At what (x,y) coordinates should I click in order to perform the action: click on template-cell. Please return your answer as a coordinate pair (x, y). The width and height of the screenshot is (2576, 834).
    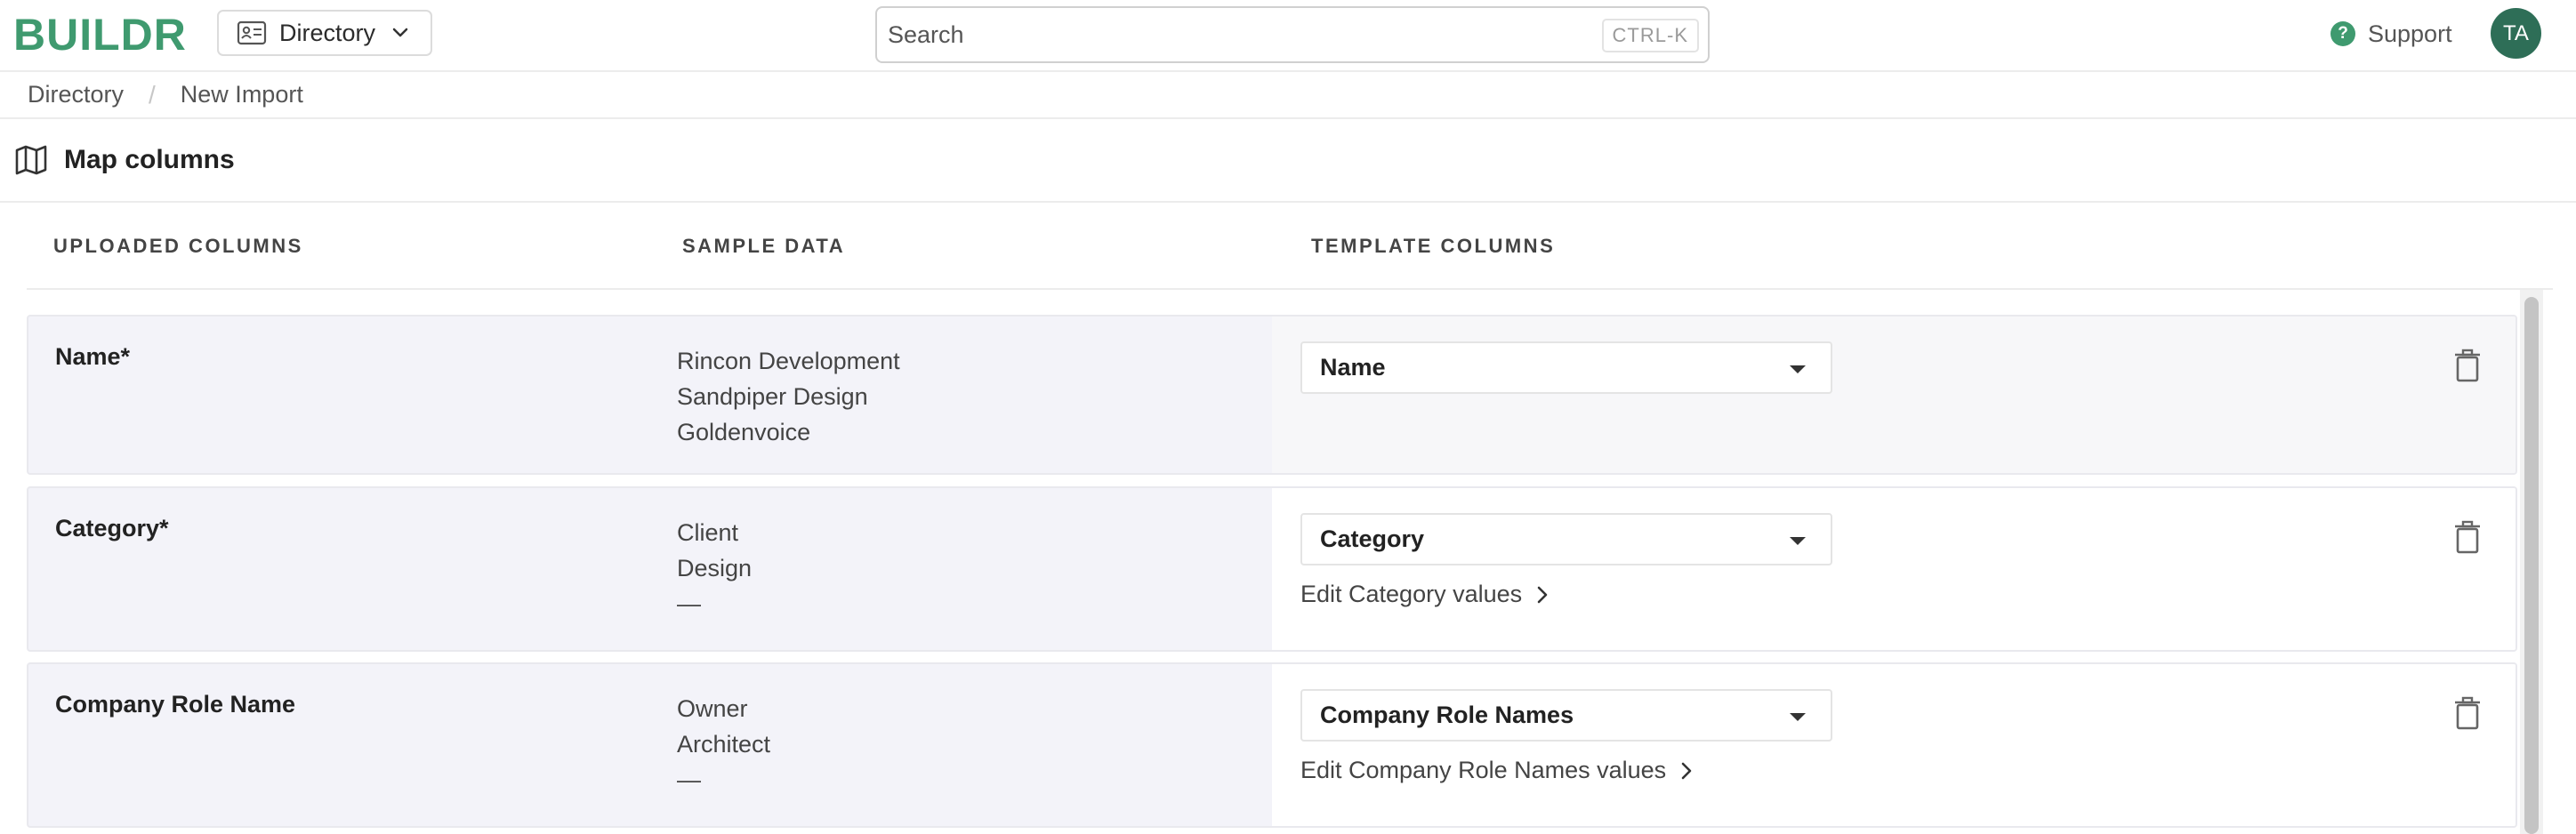
    Looking at the image, I should click on (1894, 395).